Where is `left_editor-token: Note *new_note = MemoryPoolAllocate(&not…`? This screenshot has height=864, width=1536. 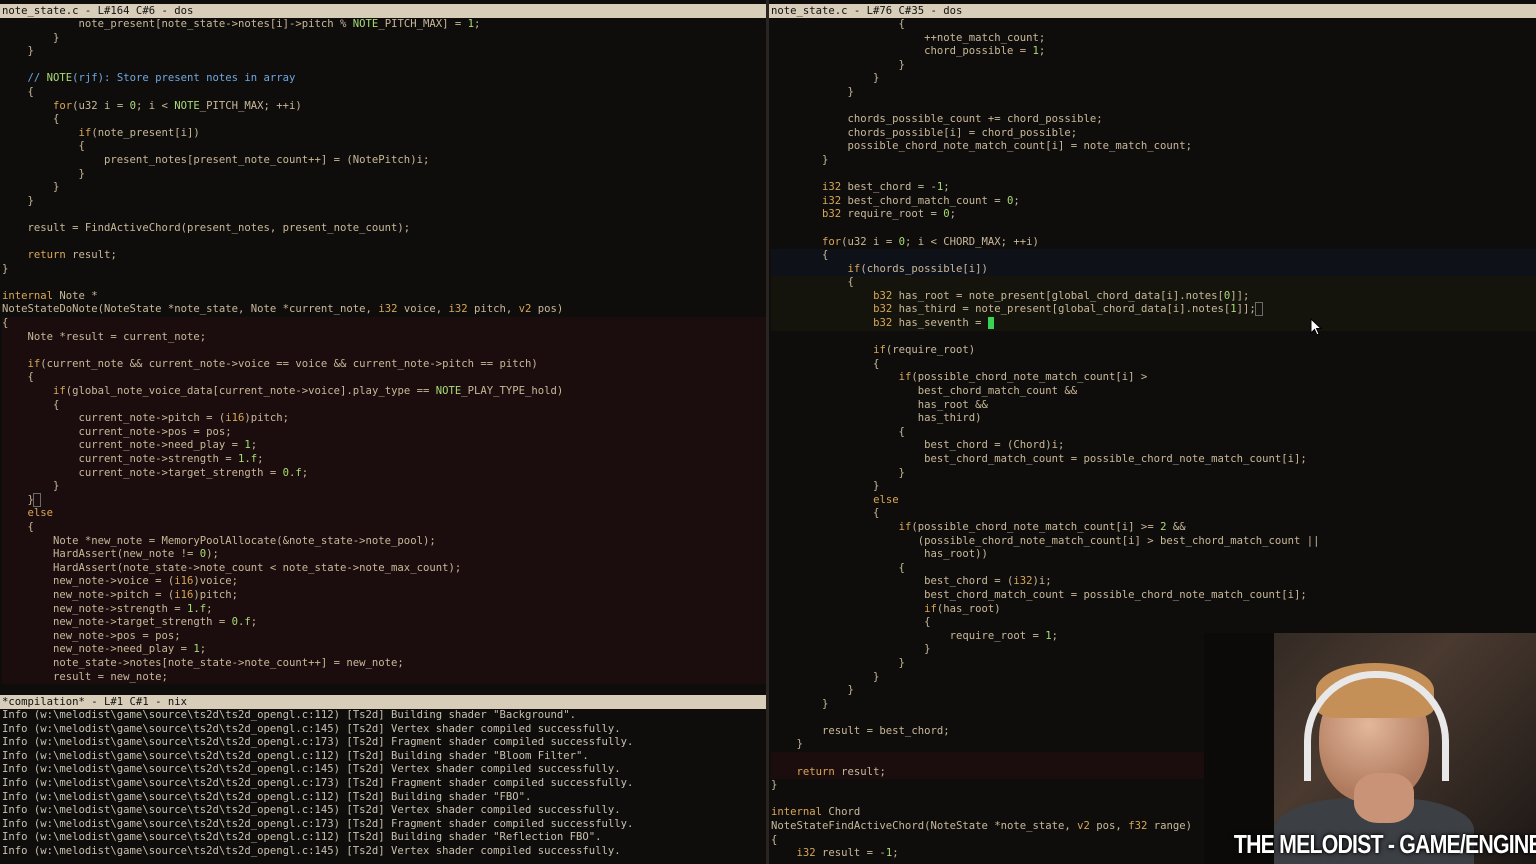
left_editor-token: Note *new_note = MemoryPoolAllocate(&not… is located at coordinates (219, 540).